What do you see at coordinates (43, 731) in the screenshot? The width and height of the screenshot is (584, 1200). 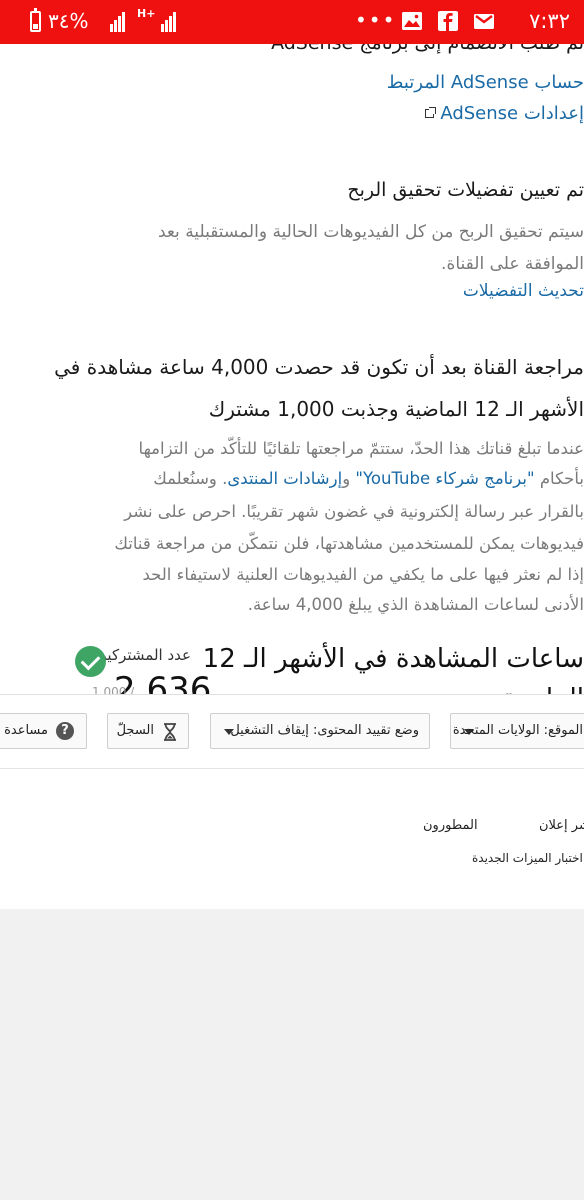 I see `help-button: ? مساعدة` at bounding box center [43, 731].